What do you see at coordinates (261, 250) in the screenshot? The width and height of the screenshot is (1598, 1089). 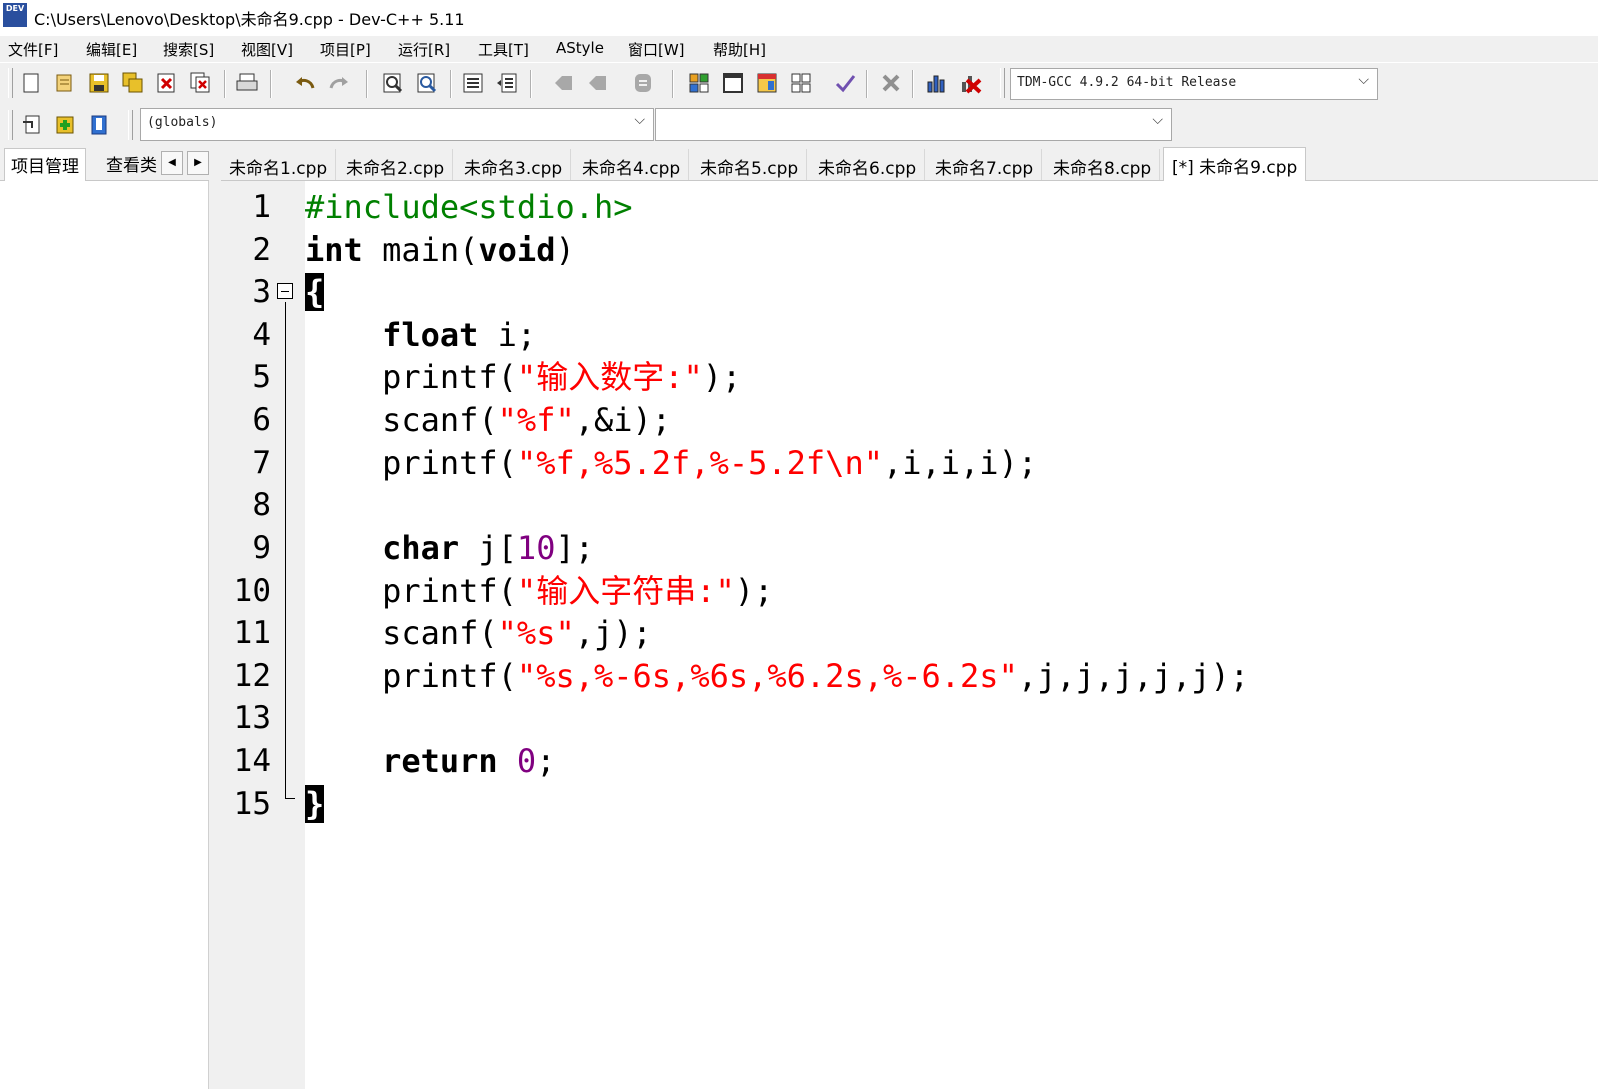 I see `line-number: 2` at bounding box center [261, 250].